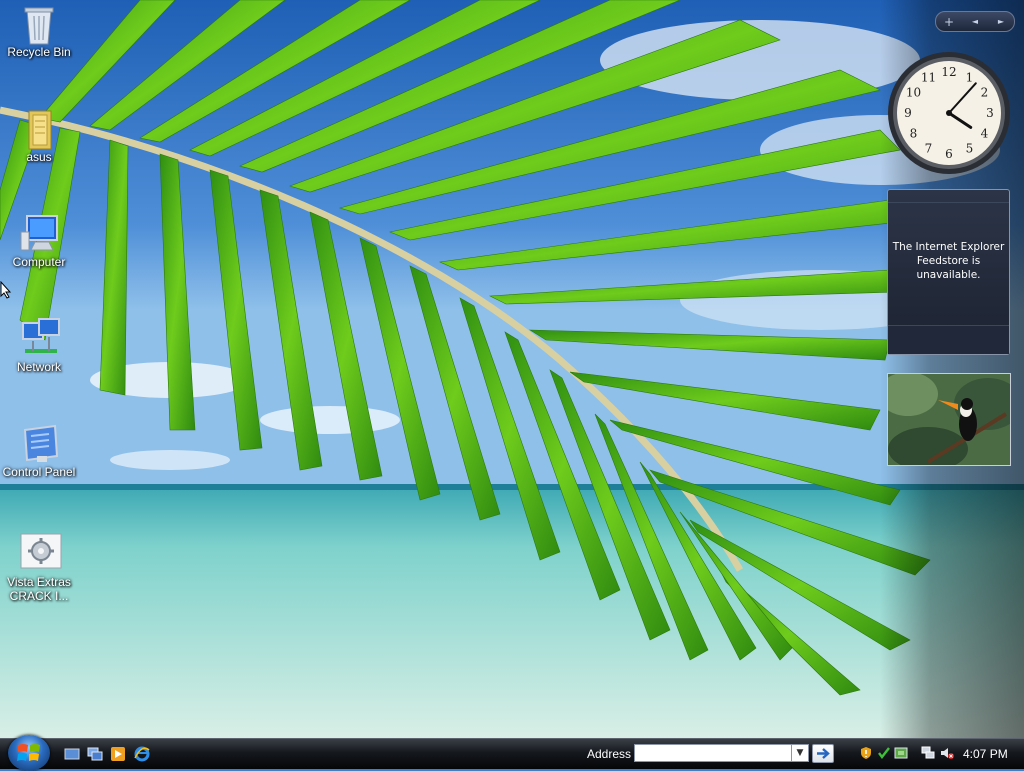 The width and height of the screenshot is (1024, 771). What do you see at coordinates (39, 472) in the screenshot?
I see `desktop-icon-label: Control Panel` at bounding box center [39, 472].